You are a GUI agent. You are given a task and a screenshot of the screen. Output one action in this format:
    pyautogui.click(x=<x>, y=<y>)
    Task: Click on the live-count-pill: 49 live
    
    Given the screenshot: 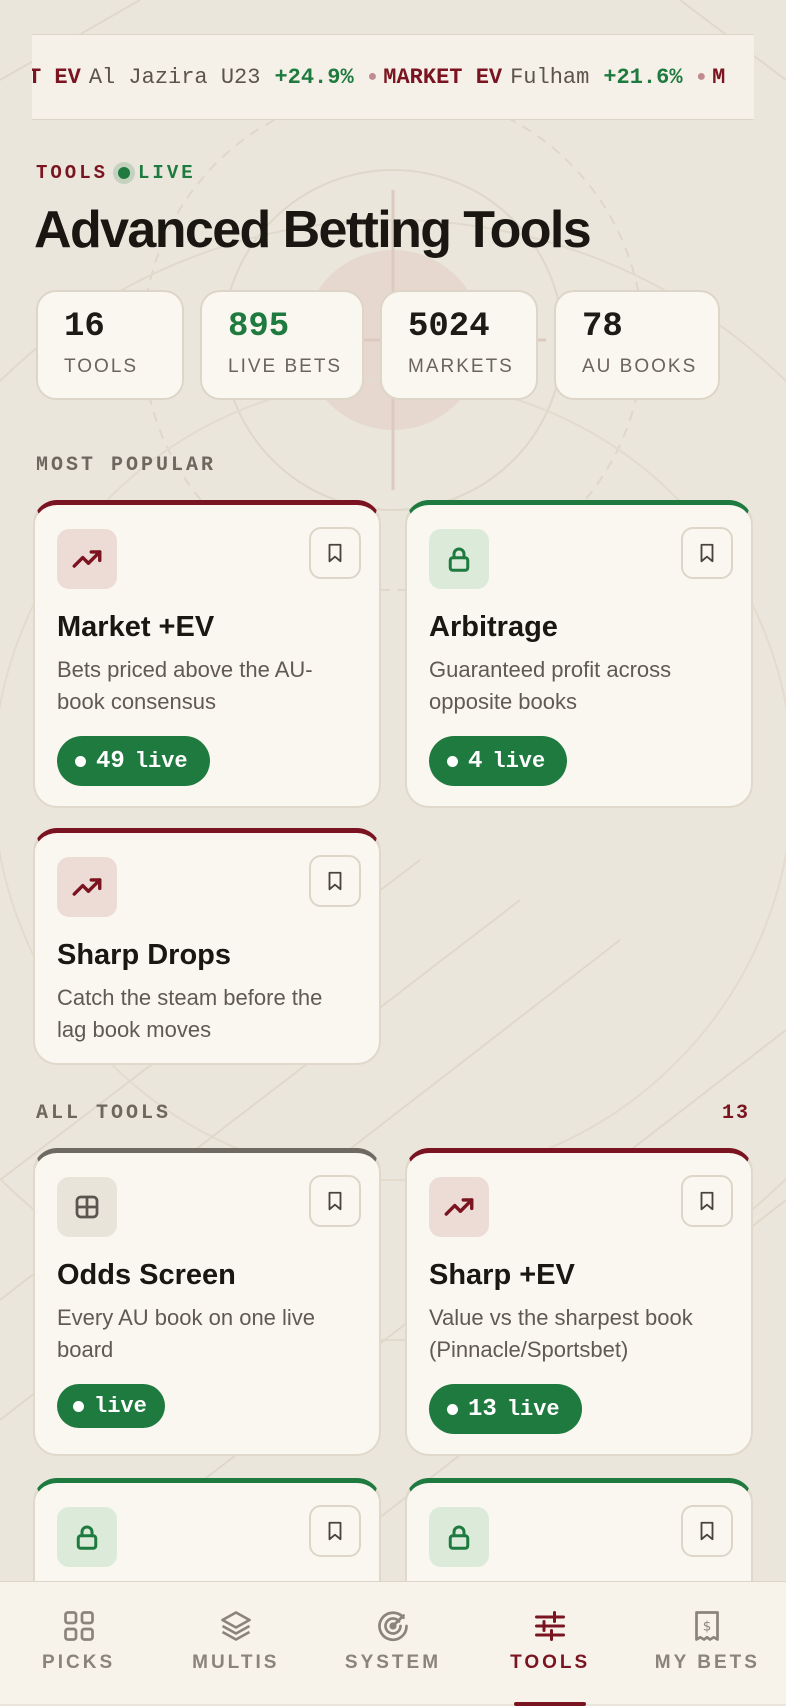 What is the action you would take?
    pyautogui.click(x=133, y=761)
    